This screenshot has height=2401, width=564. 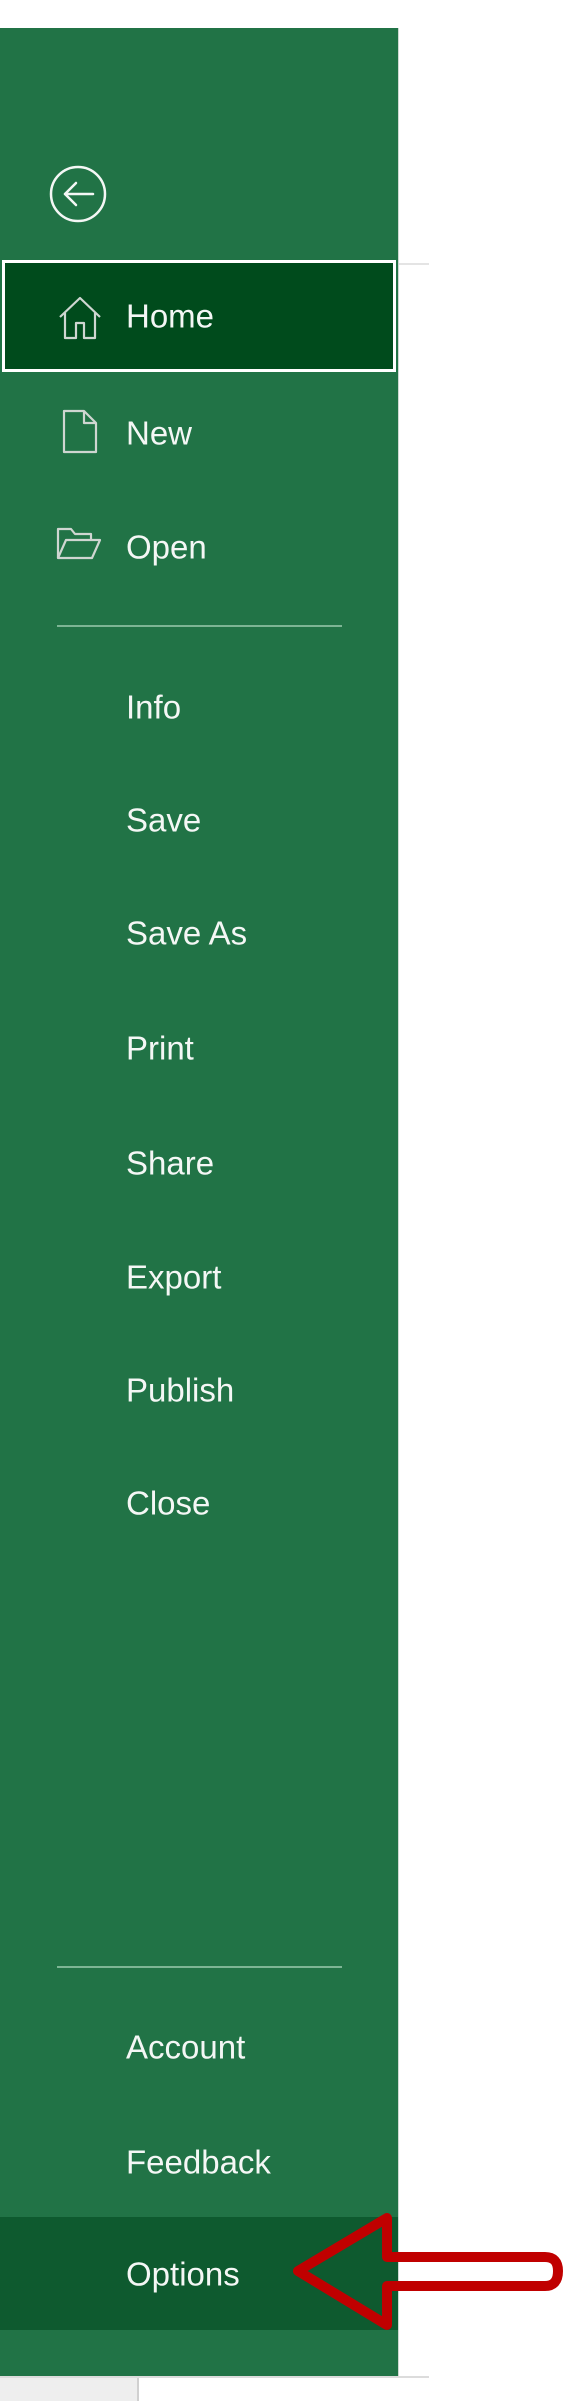 I want to click on nav-item-label: Feedback, so click(x=198, y=2162).